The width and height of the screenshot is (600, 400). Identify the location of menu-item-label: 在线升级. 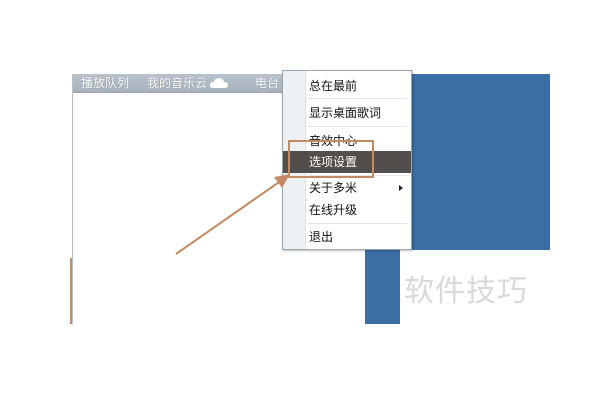
(333, 210).